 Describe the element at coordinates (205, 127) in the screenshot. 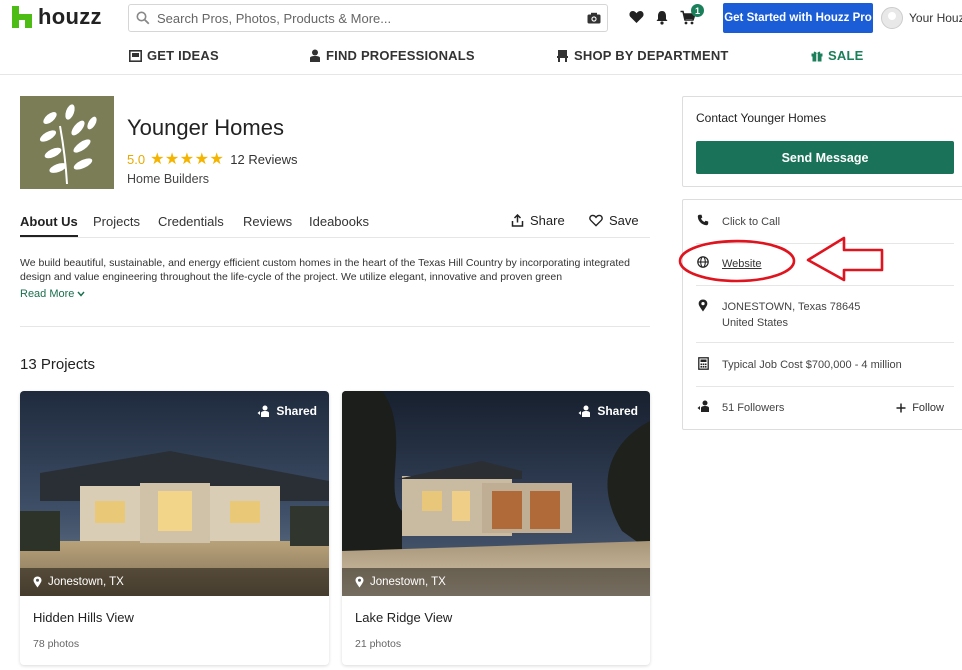

I see `business-name: Younger Homes` at that location.